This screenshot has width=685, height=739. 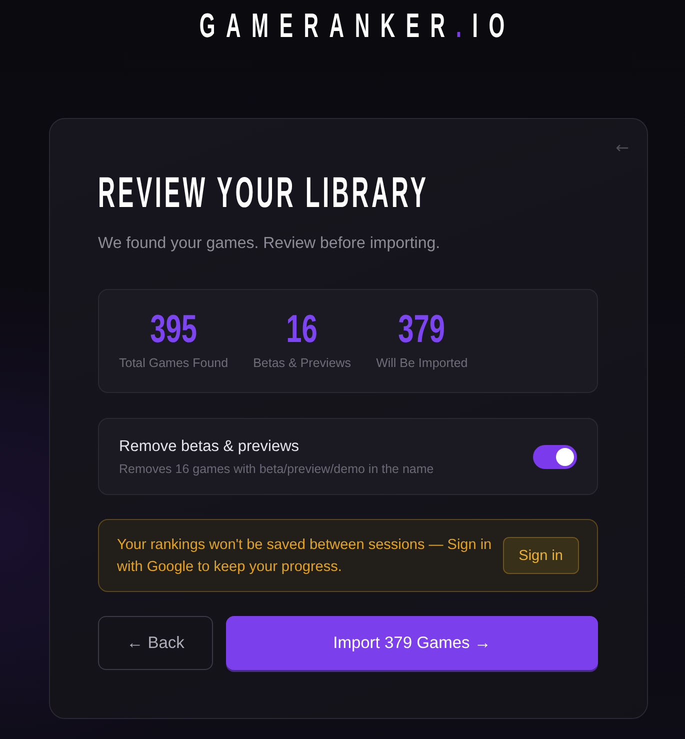 I want to click on option-description: Removes 16 games with beta/preview/demo in the name, so click(x=276, y=468).